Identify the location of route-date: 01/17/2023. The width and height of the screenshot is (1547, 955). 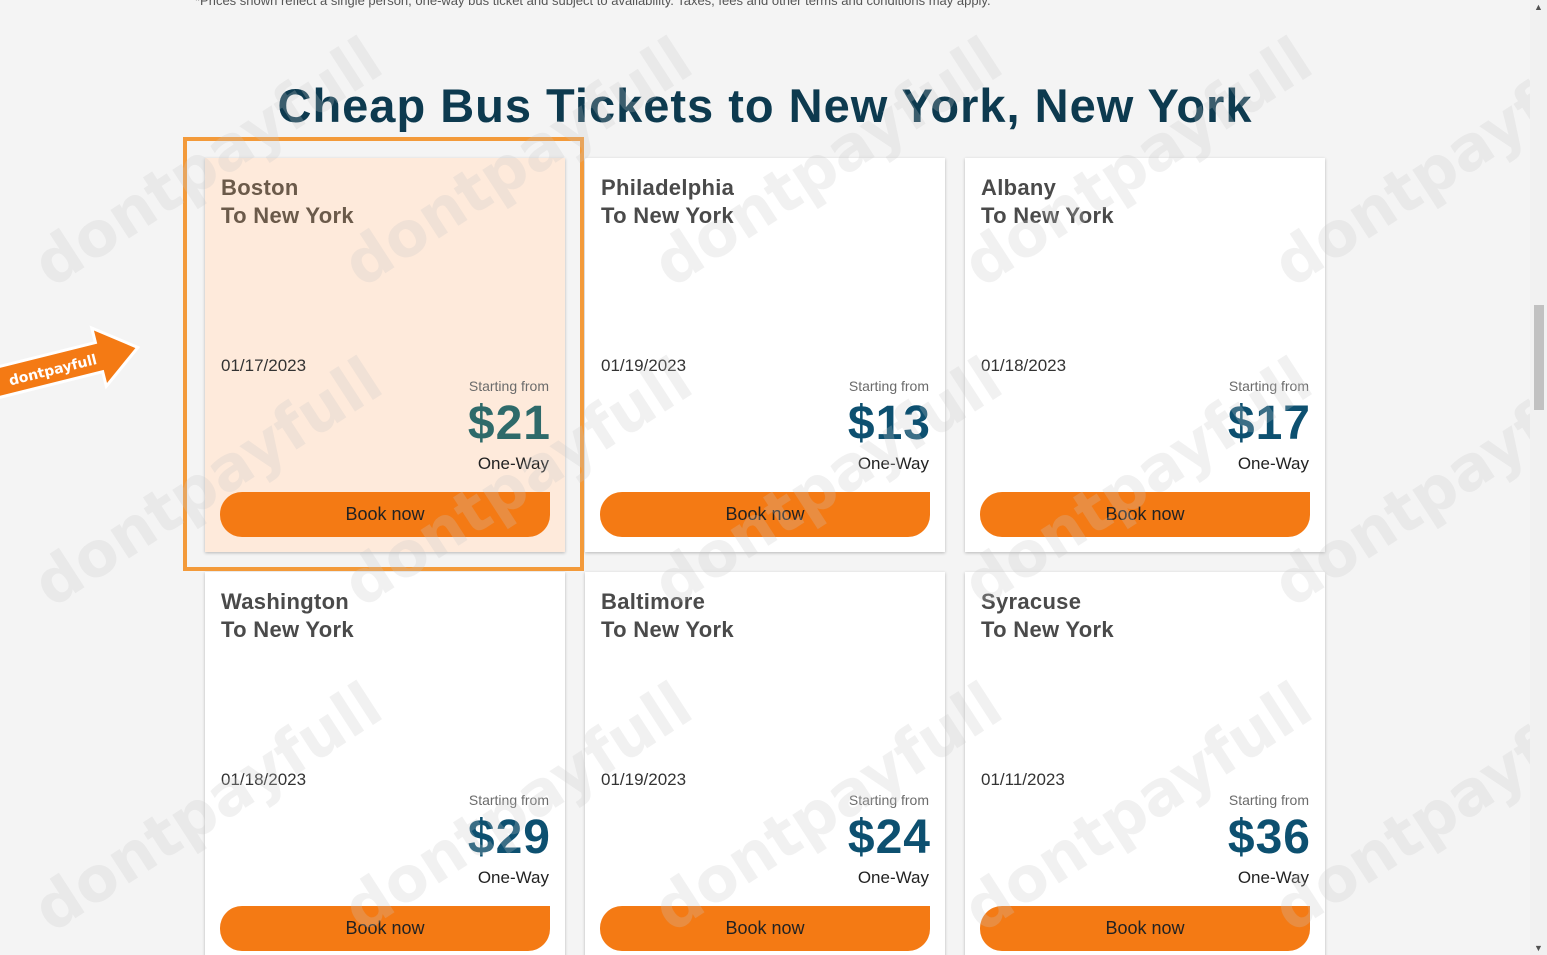
(264, 365).